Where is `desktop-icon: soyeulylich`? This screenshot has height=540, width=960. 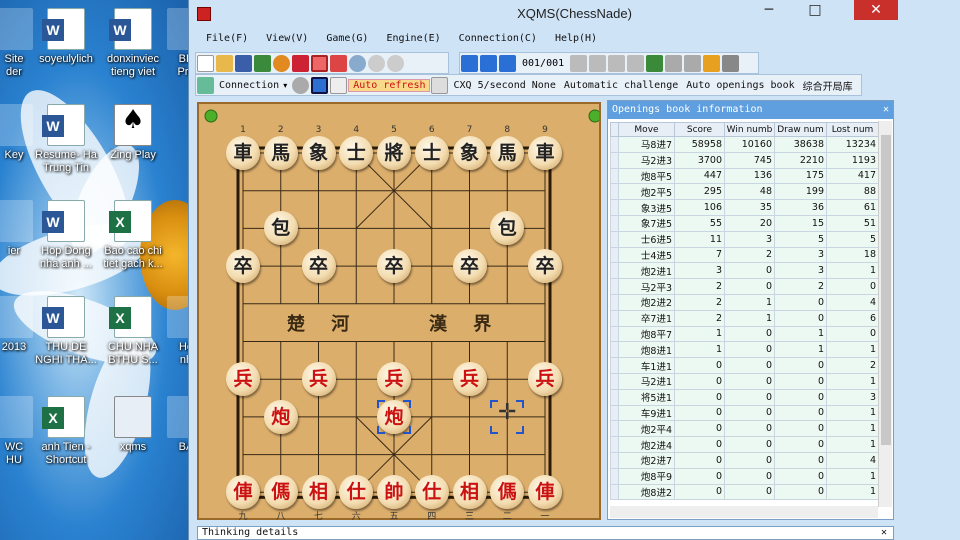 desktop-icon: soyeulylich is located at coordinates (66, 37).